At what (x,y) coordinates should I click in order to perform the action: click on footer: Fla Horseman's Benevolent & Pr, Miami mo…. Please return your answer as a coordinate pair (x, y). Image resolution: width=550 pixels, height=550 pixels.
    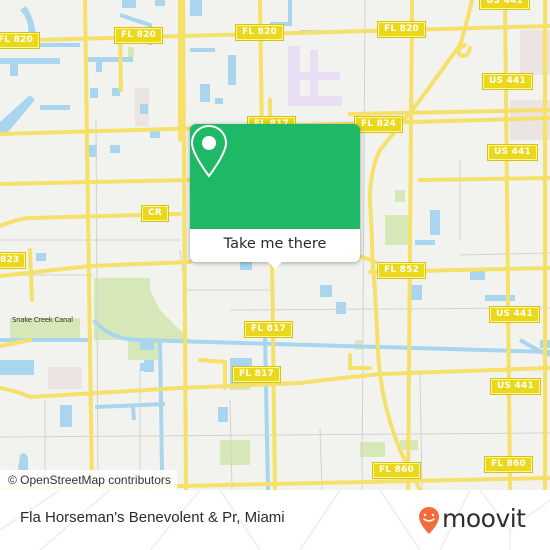
    Looking at the image, I should click on (275, 520).